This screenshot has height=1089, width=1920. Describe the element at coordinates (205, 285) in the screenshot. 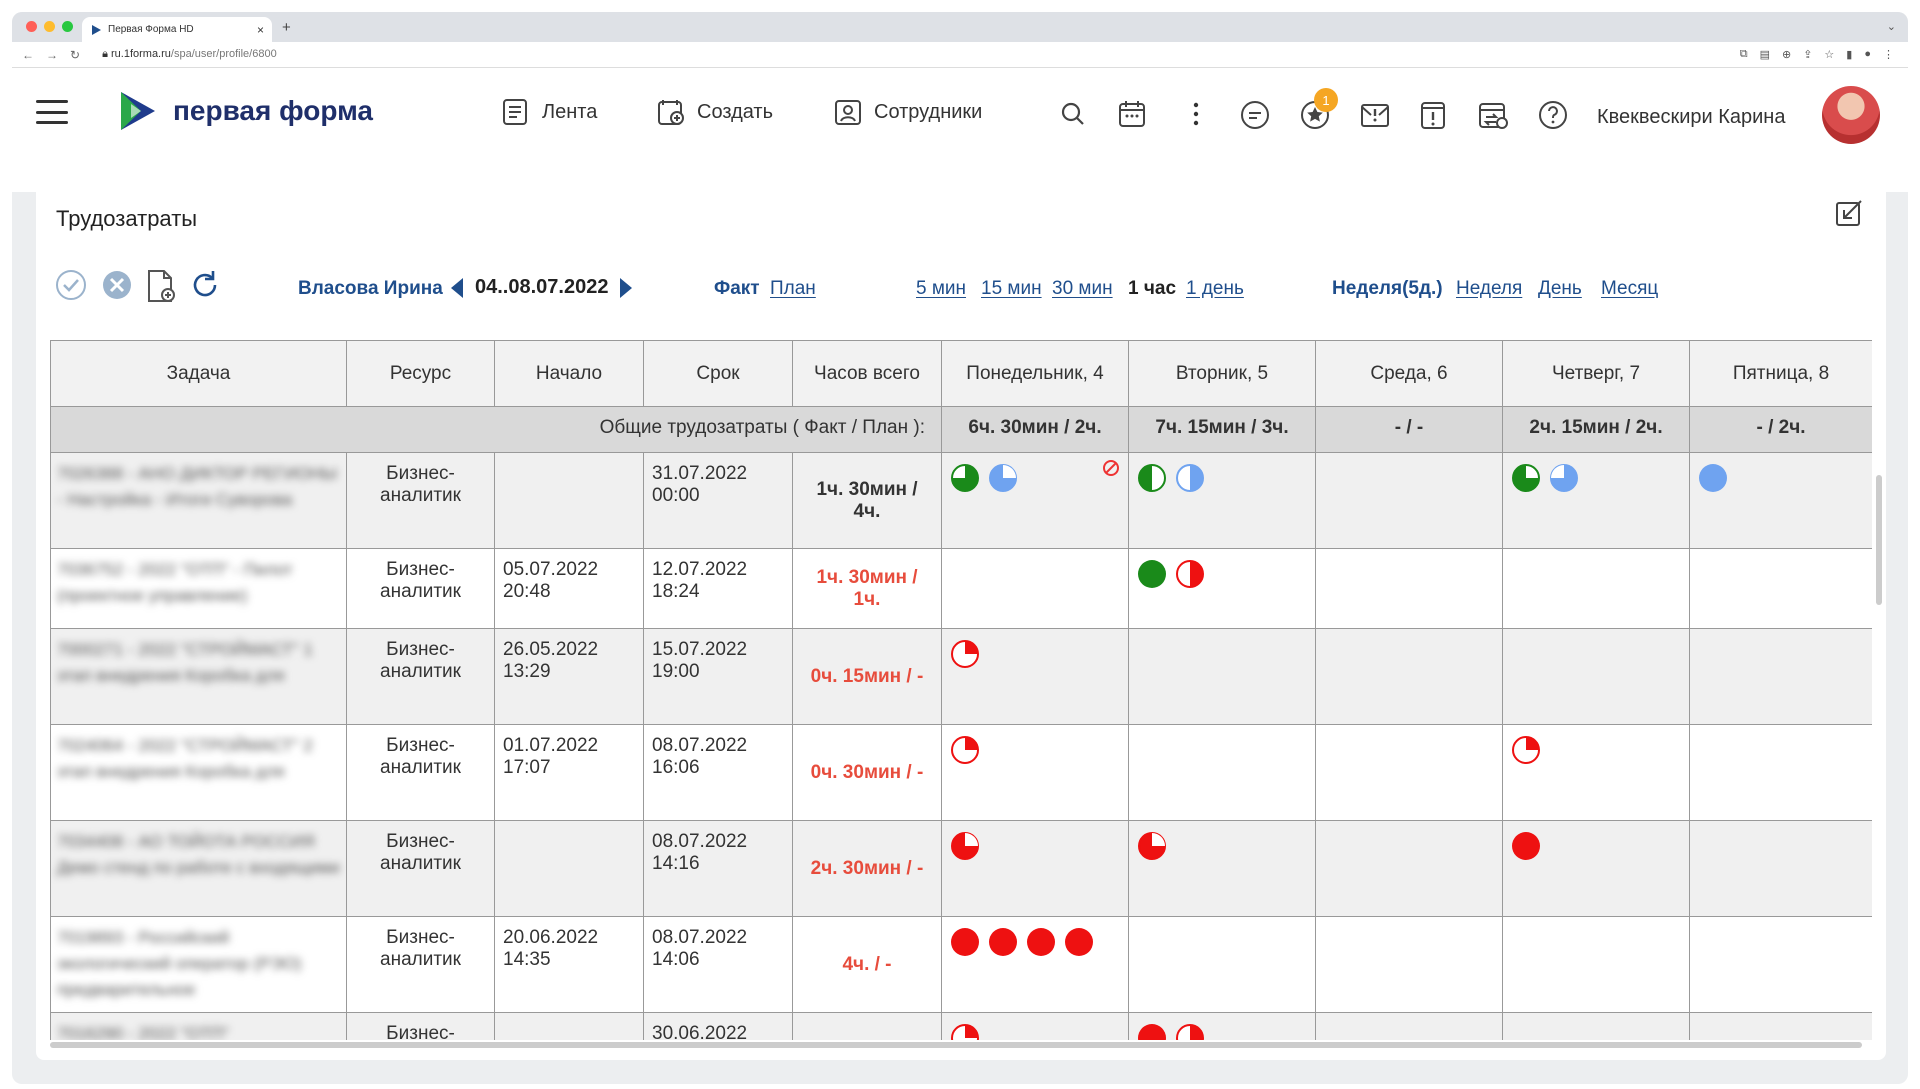

I see `refresh-icon` at that location.